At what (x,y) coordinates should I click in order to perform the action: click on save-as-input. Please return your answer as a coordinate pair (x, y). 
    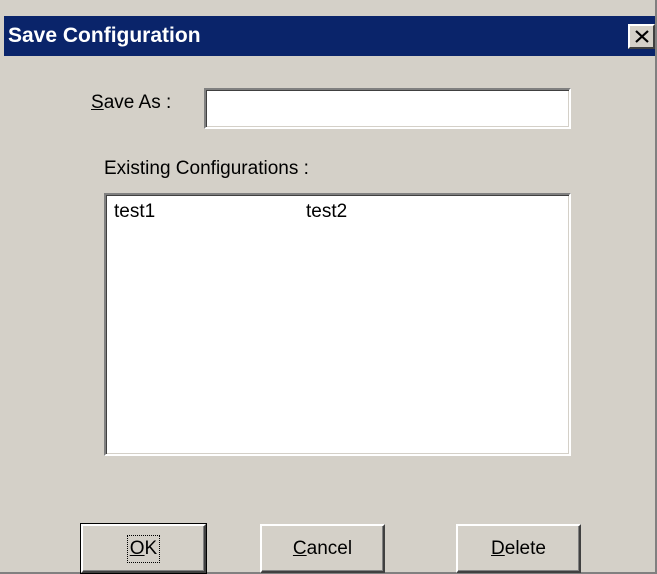
    Looking at the image, I should click on (387, 108).